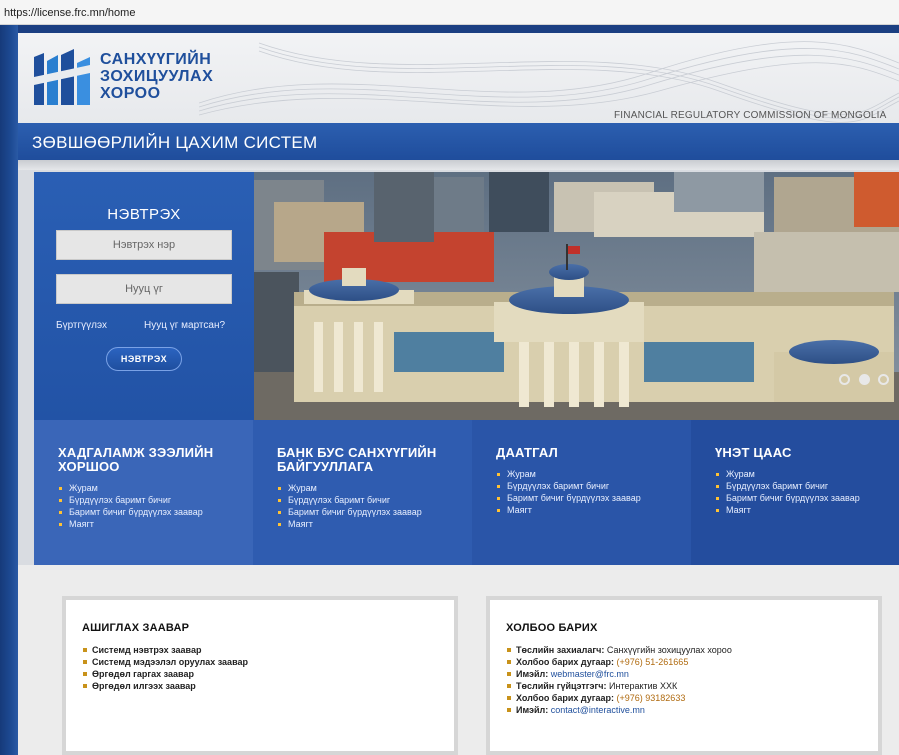 This screenshot has width=899, height=755. I want to click on contact-row: Имэйл: contact@interactive.mn, so click(692, 710).